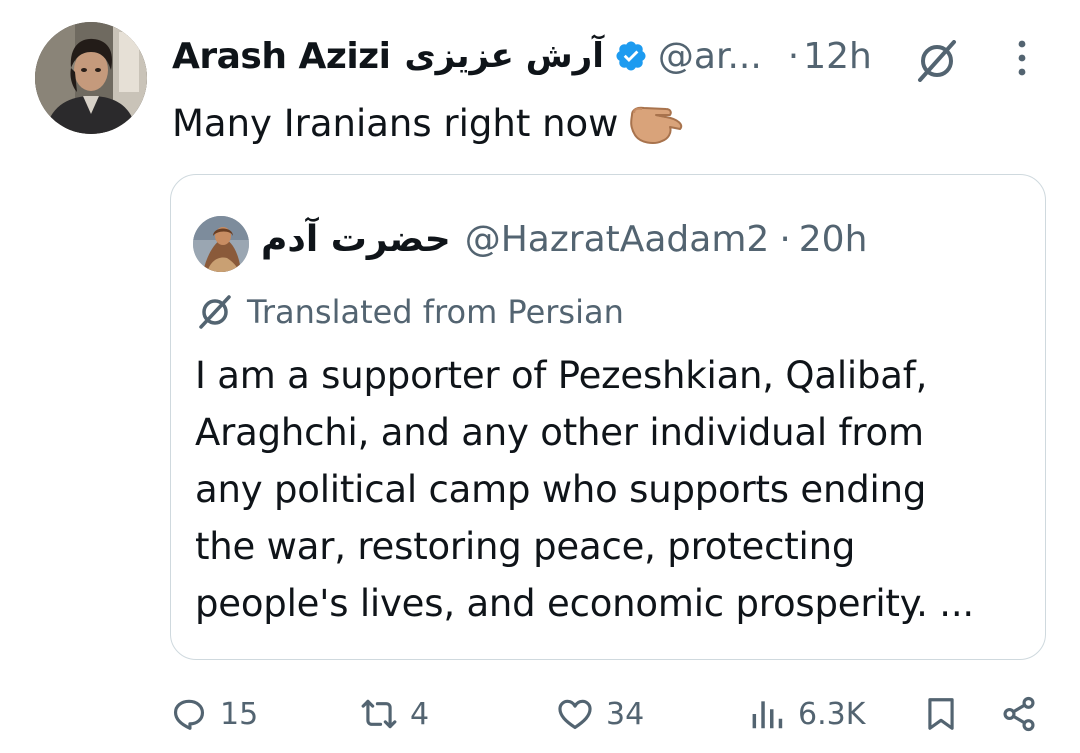 The image size is (1080, 753). Describe the element at coordinates (221, 244) in the screenshot. I see `quoted-author-avatar` at that location.